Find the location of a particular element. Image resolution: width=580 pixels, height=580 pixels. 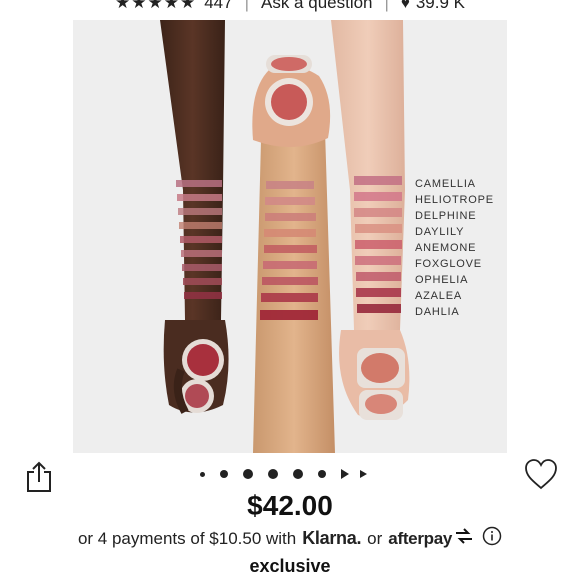

shade-name: DAHLIA is located at coordinates (437, 312).